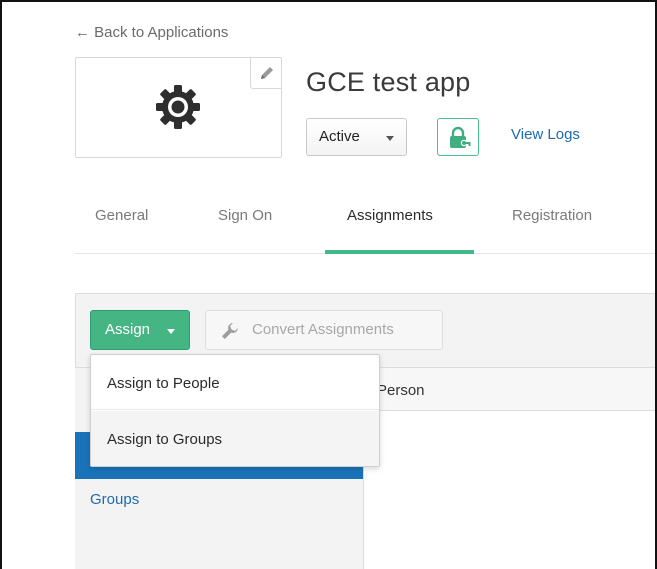 The width and height of the screenshot is (657, 569). Describe the element at coordinates (114, 499) in the screenshot. I see `filter-item-groups: Groups` at that location.